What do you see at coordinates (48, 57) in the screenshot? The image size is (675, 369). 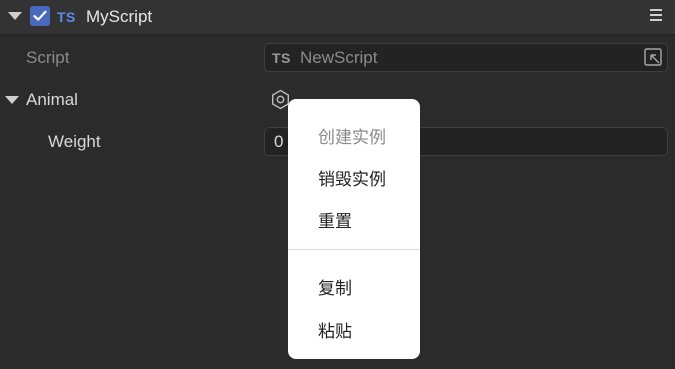 I see `script-label: Script` at bounding box center [48, 57].